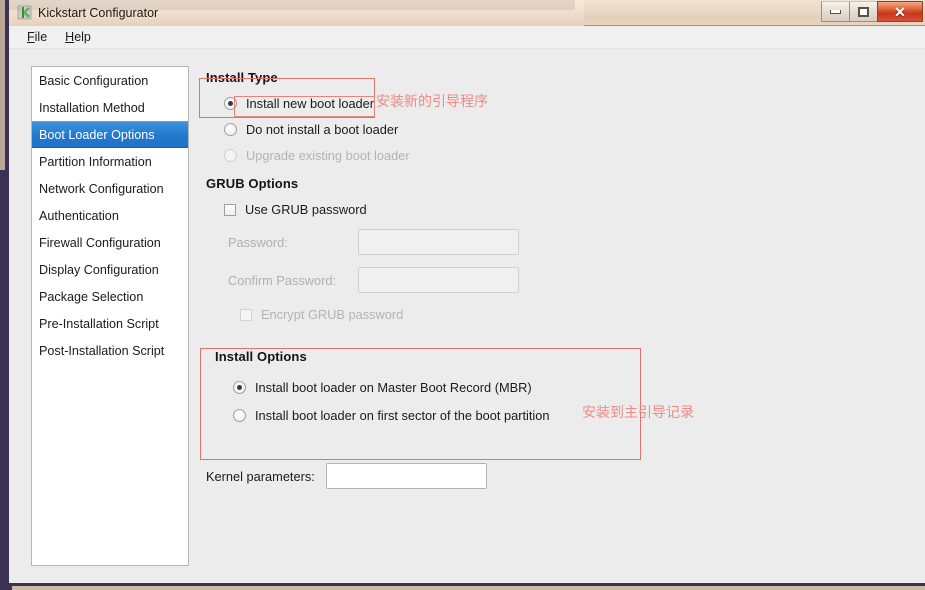 The height and width of the screenshot is (590, 925). I want to click on radio-do-not-install-boot-loader, so click(230, 129).